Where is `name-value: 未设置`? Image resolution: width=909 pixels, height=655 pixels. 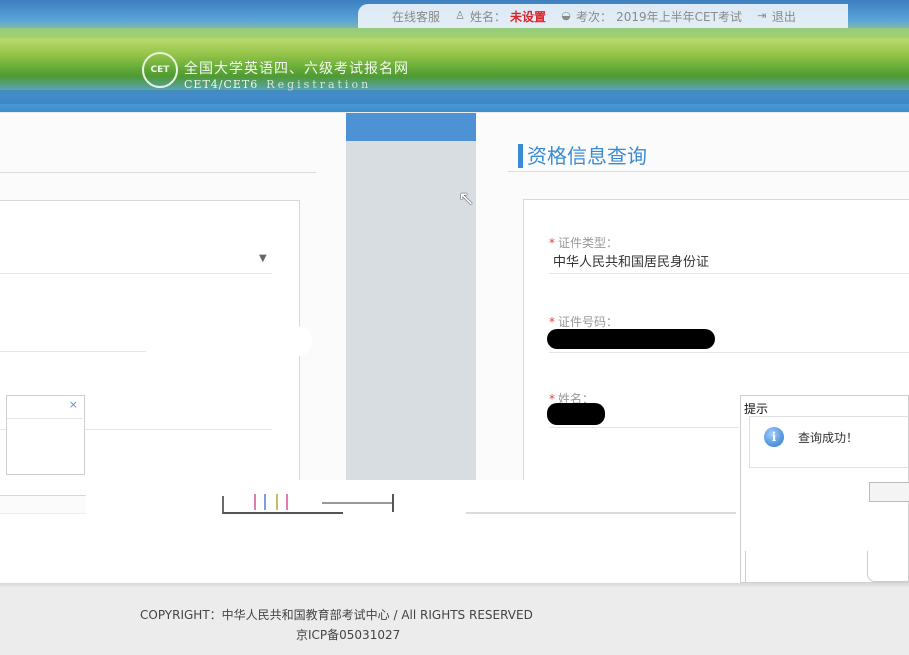
name-value: 未设置 is located at coordinates (528, 16).